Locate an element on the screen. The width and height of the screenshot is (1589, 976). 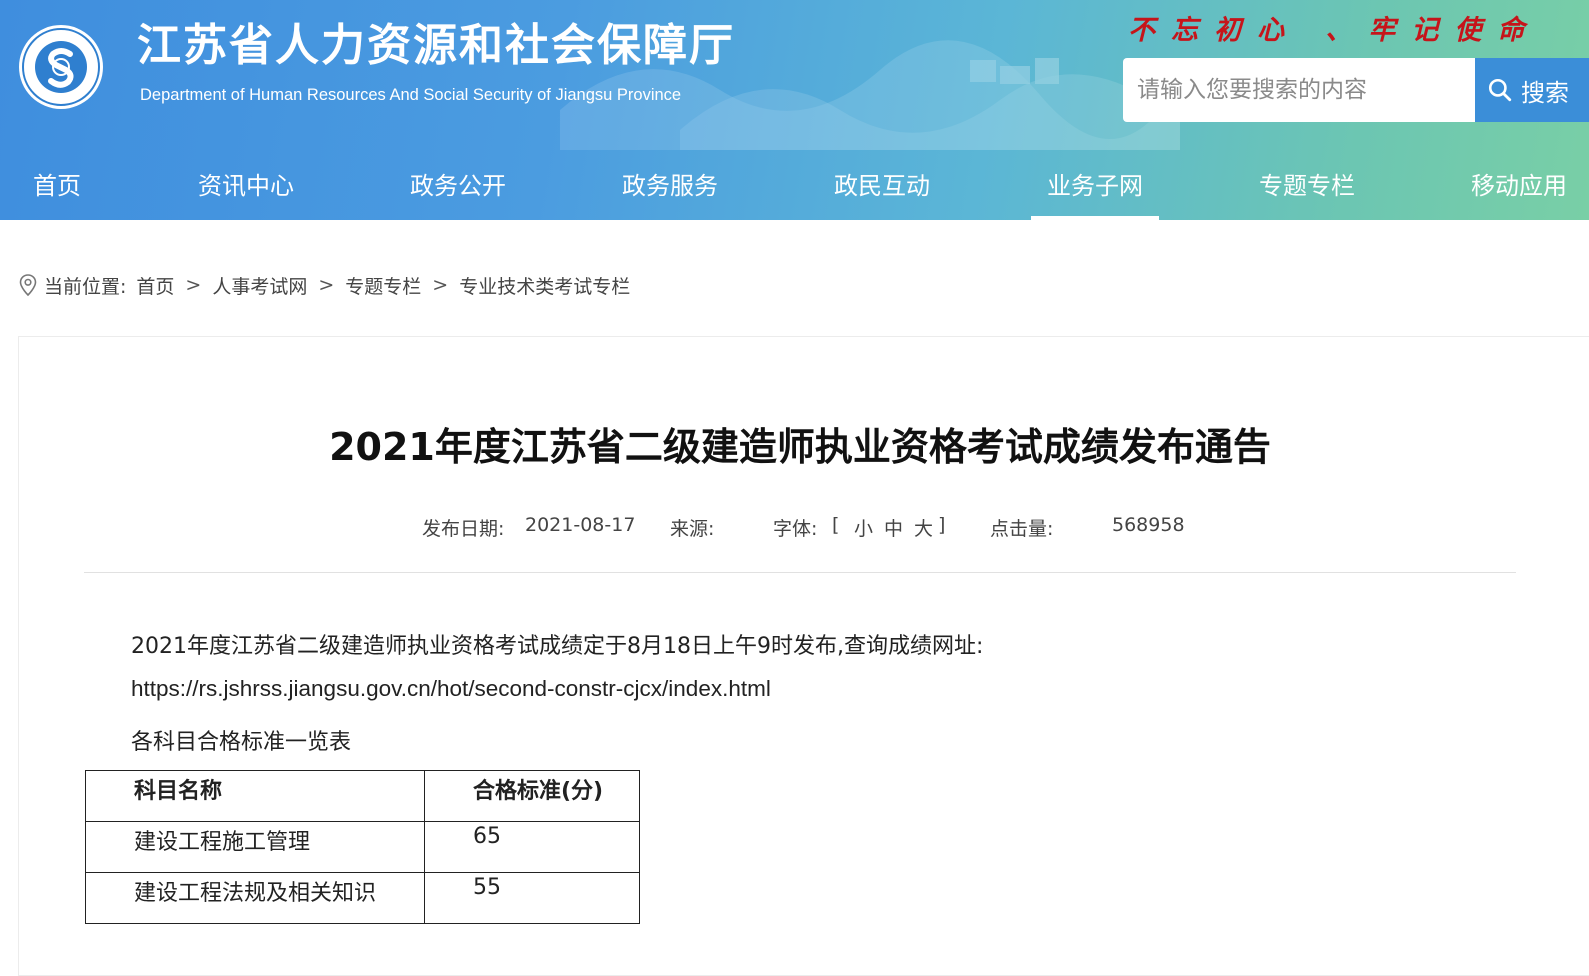
font-size-label: 字体: is located at coordinates (795, 529).